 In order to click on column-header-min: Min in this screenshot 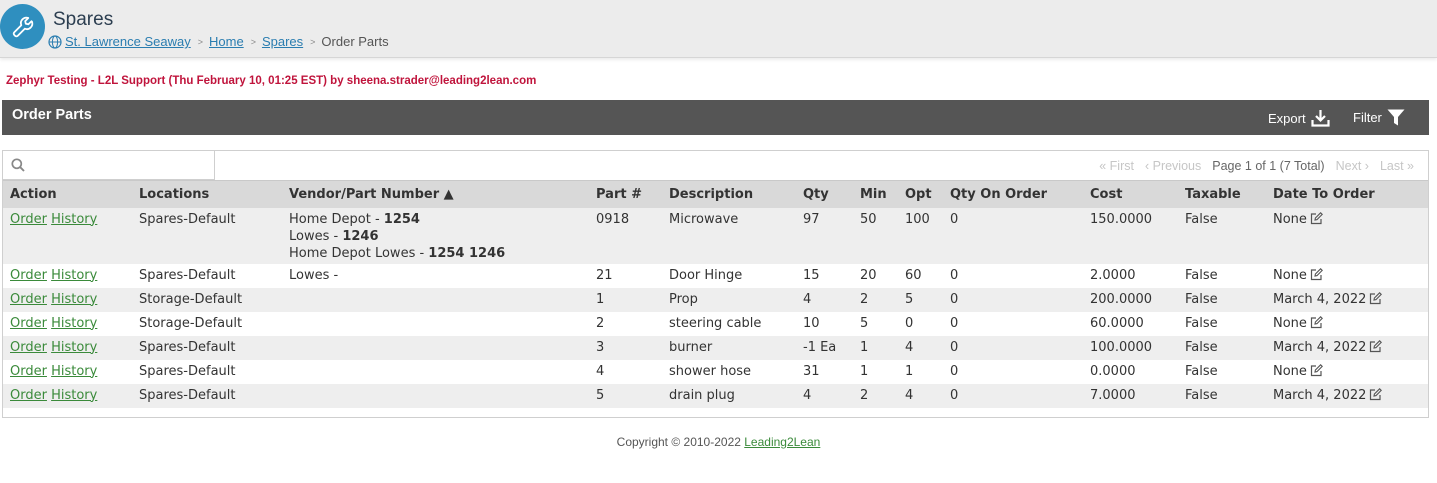, I will do `click(875, 194)`.